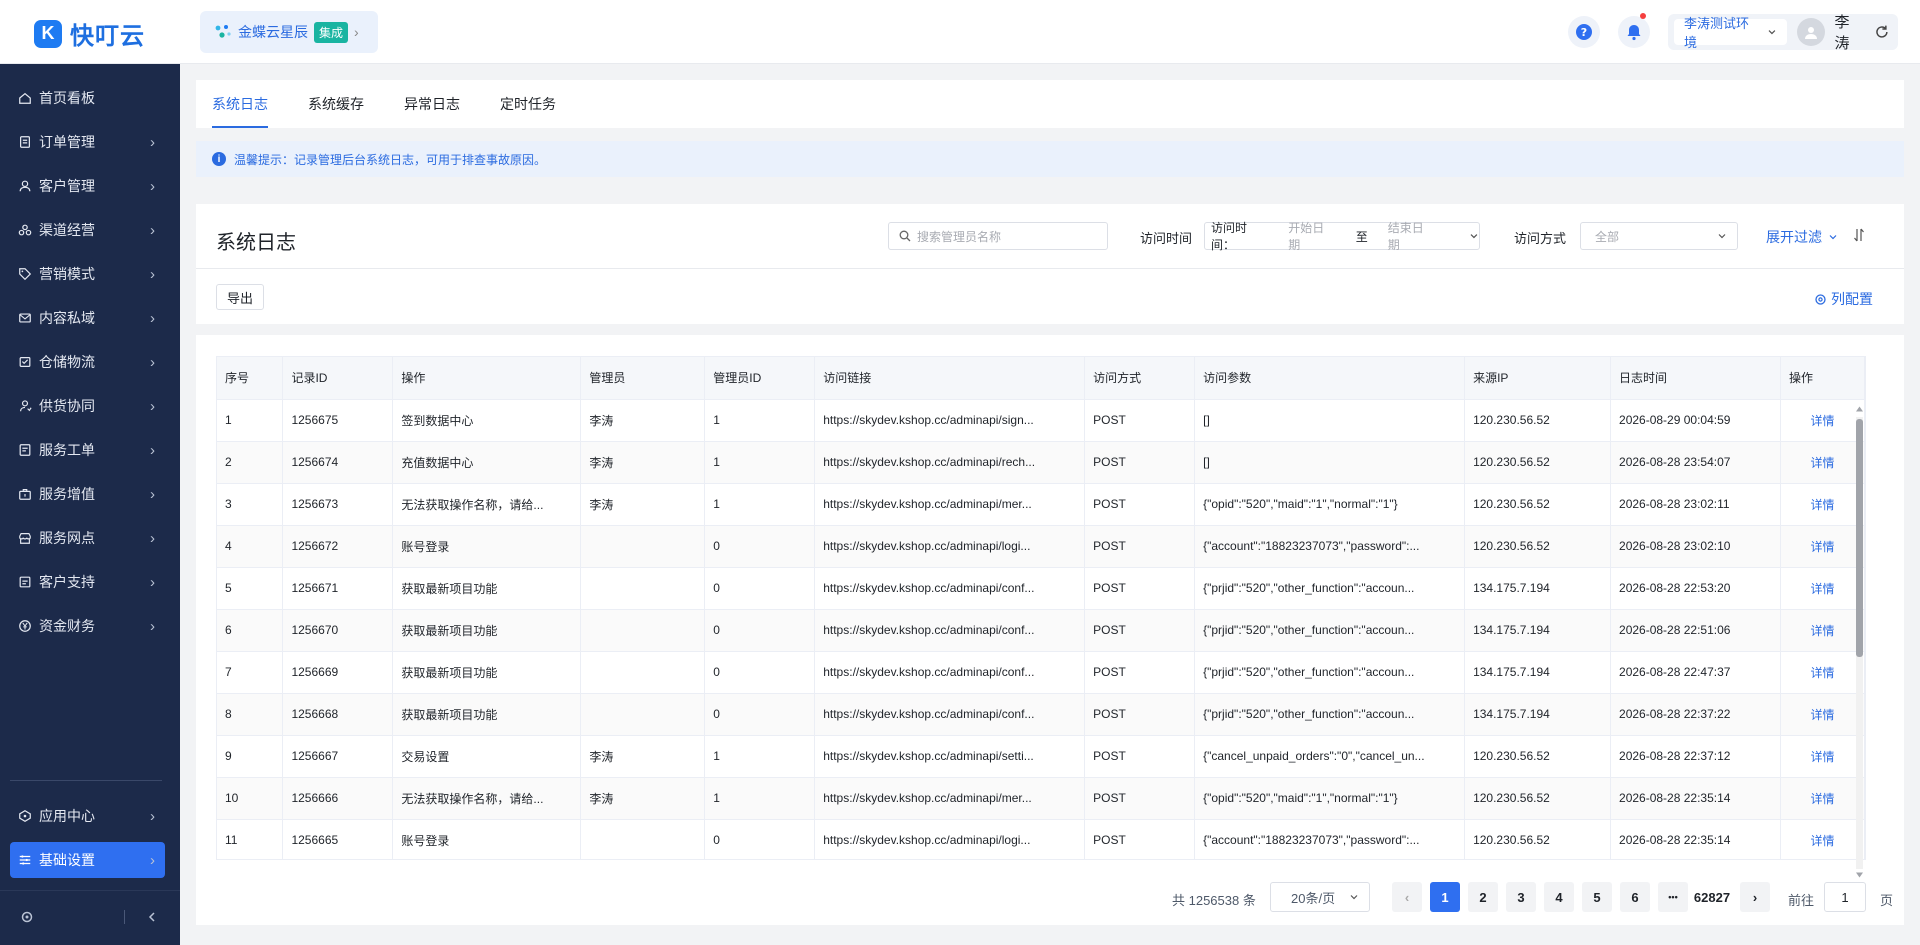  Describe the element at coordinates (289, 32) in the screenshot. I see `brand-switcher: 金蝶云星辰 集成 ›` at that location.